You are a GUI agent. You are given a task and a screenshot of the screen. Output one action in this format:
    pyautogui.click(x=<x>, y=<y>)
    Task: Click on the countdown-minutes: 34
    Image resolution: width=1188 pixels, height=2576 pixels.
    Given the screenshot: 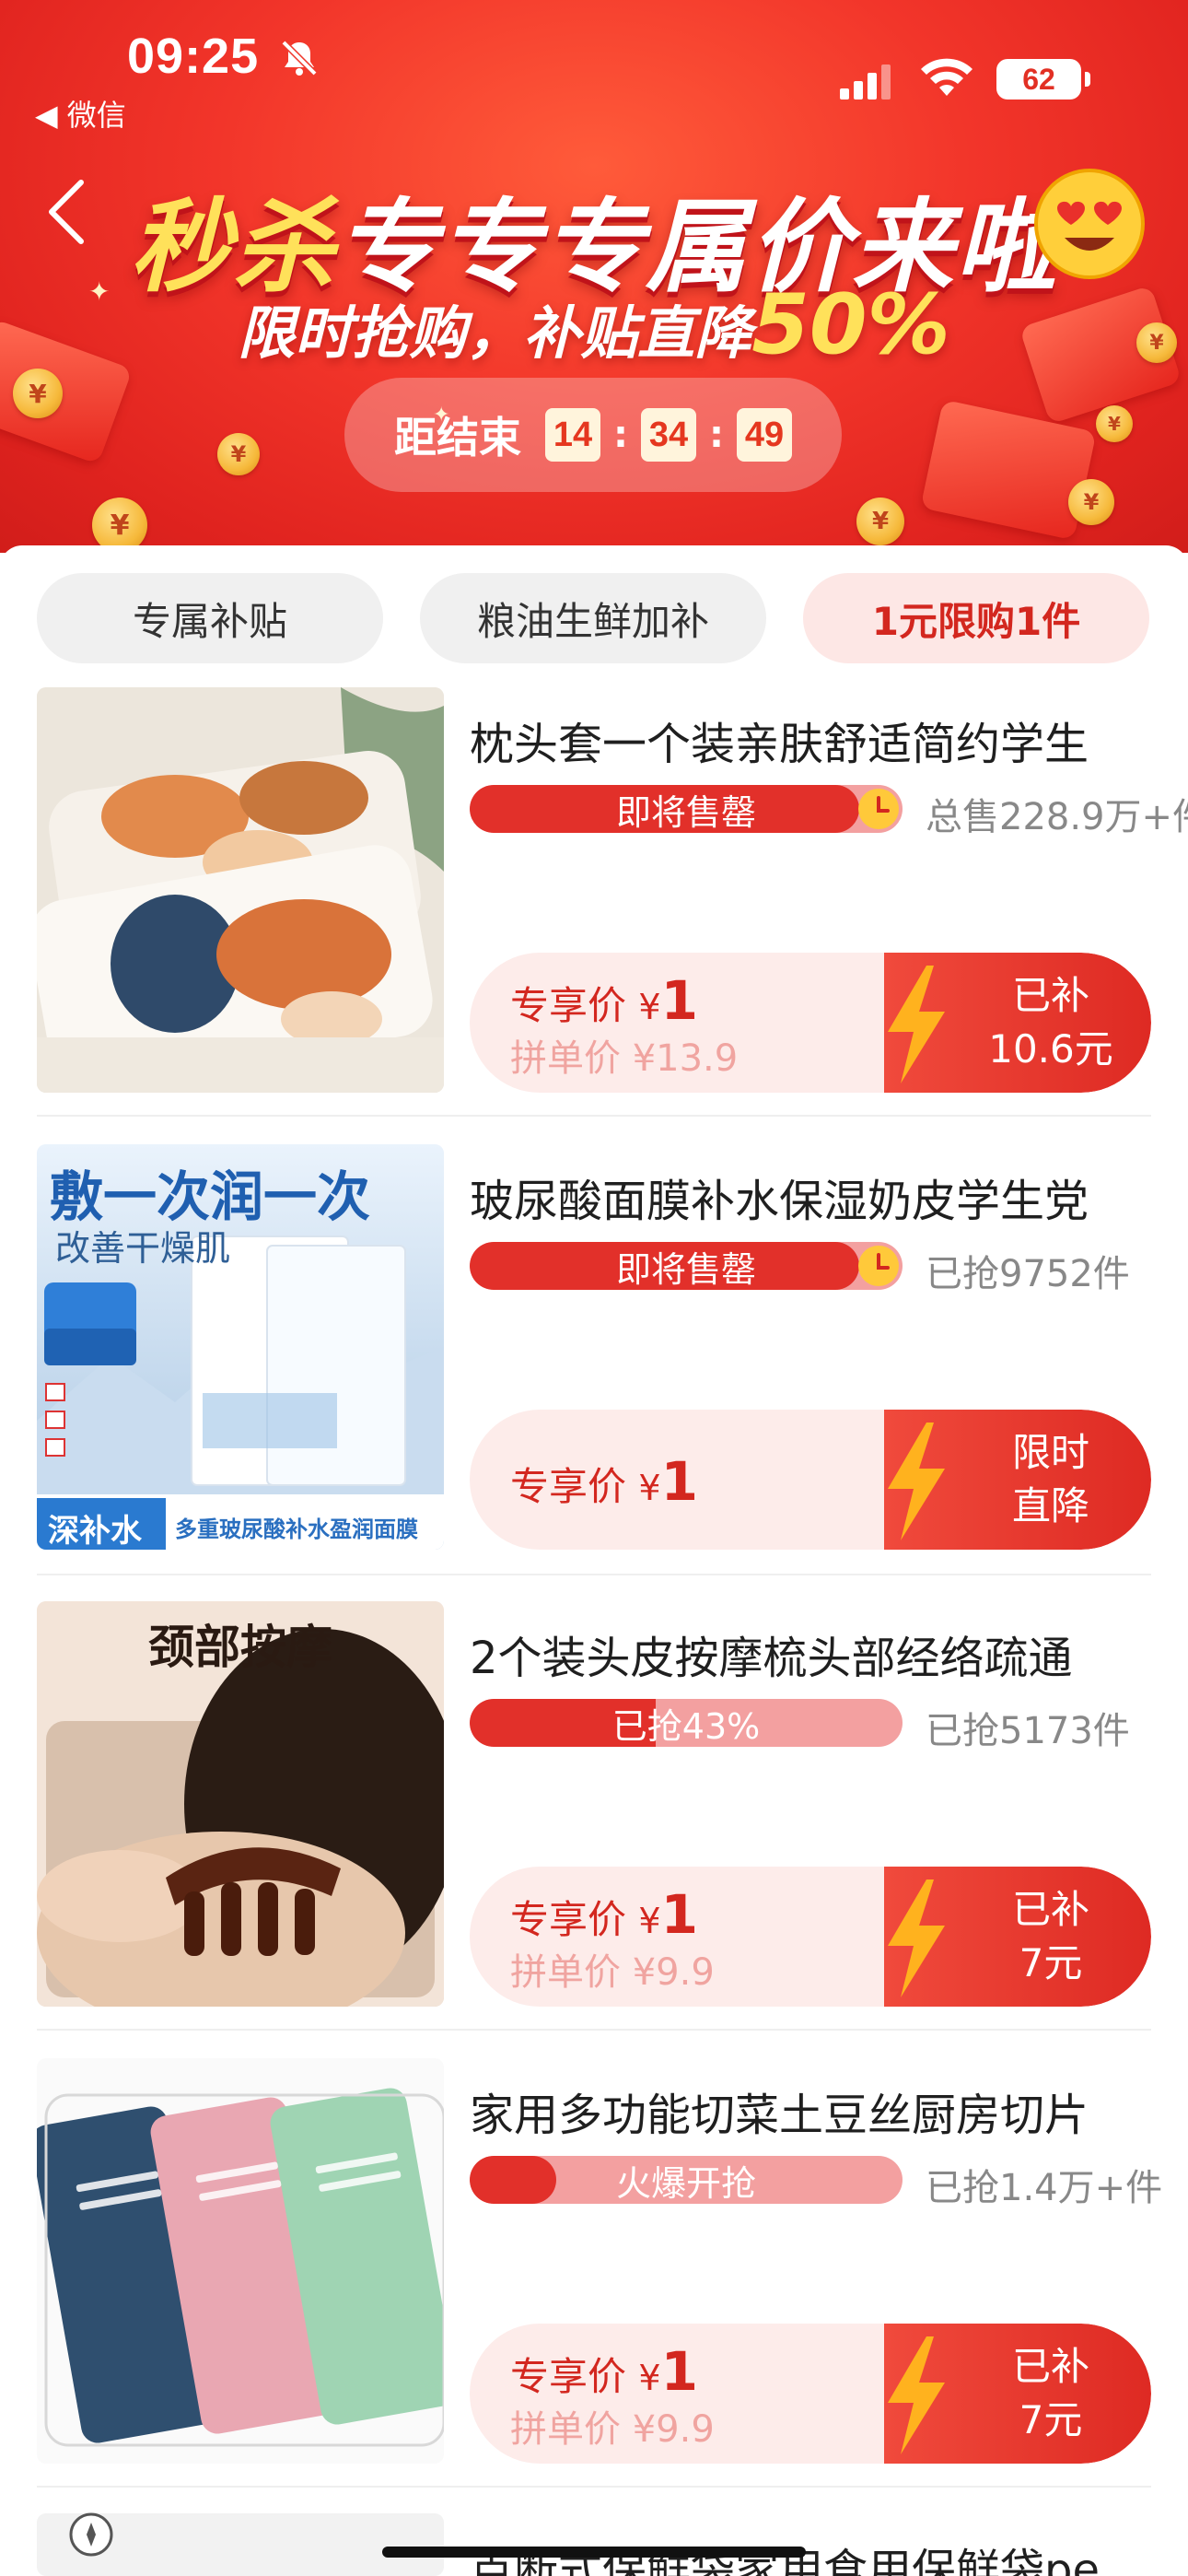 What is the action you would take?
    pyautogui.click(x=668, y=435)
    